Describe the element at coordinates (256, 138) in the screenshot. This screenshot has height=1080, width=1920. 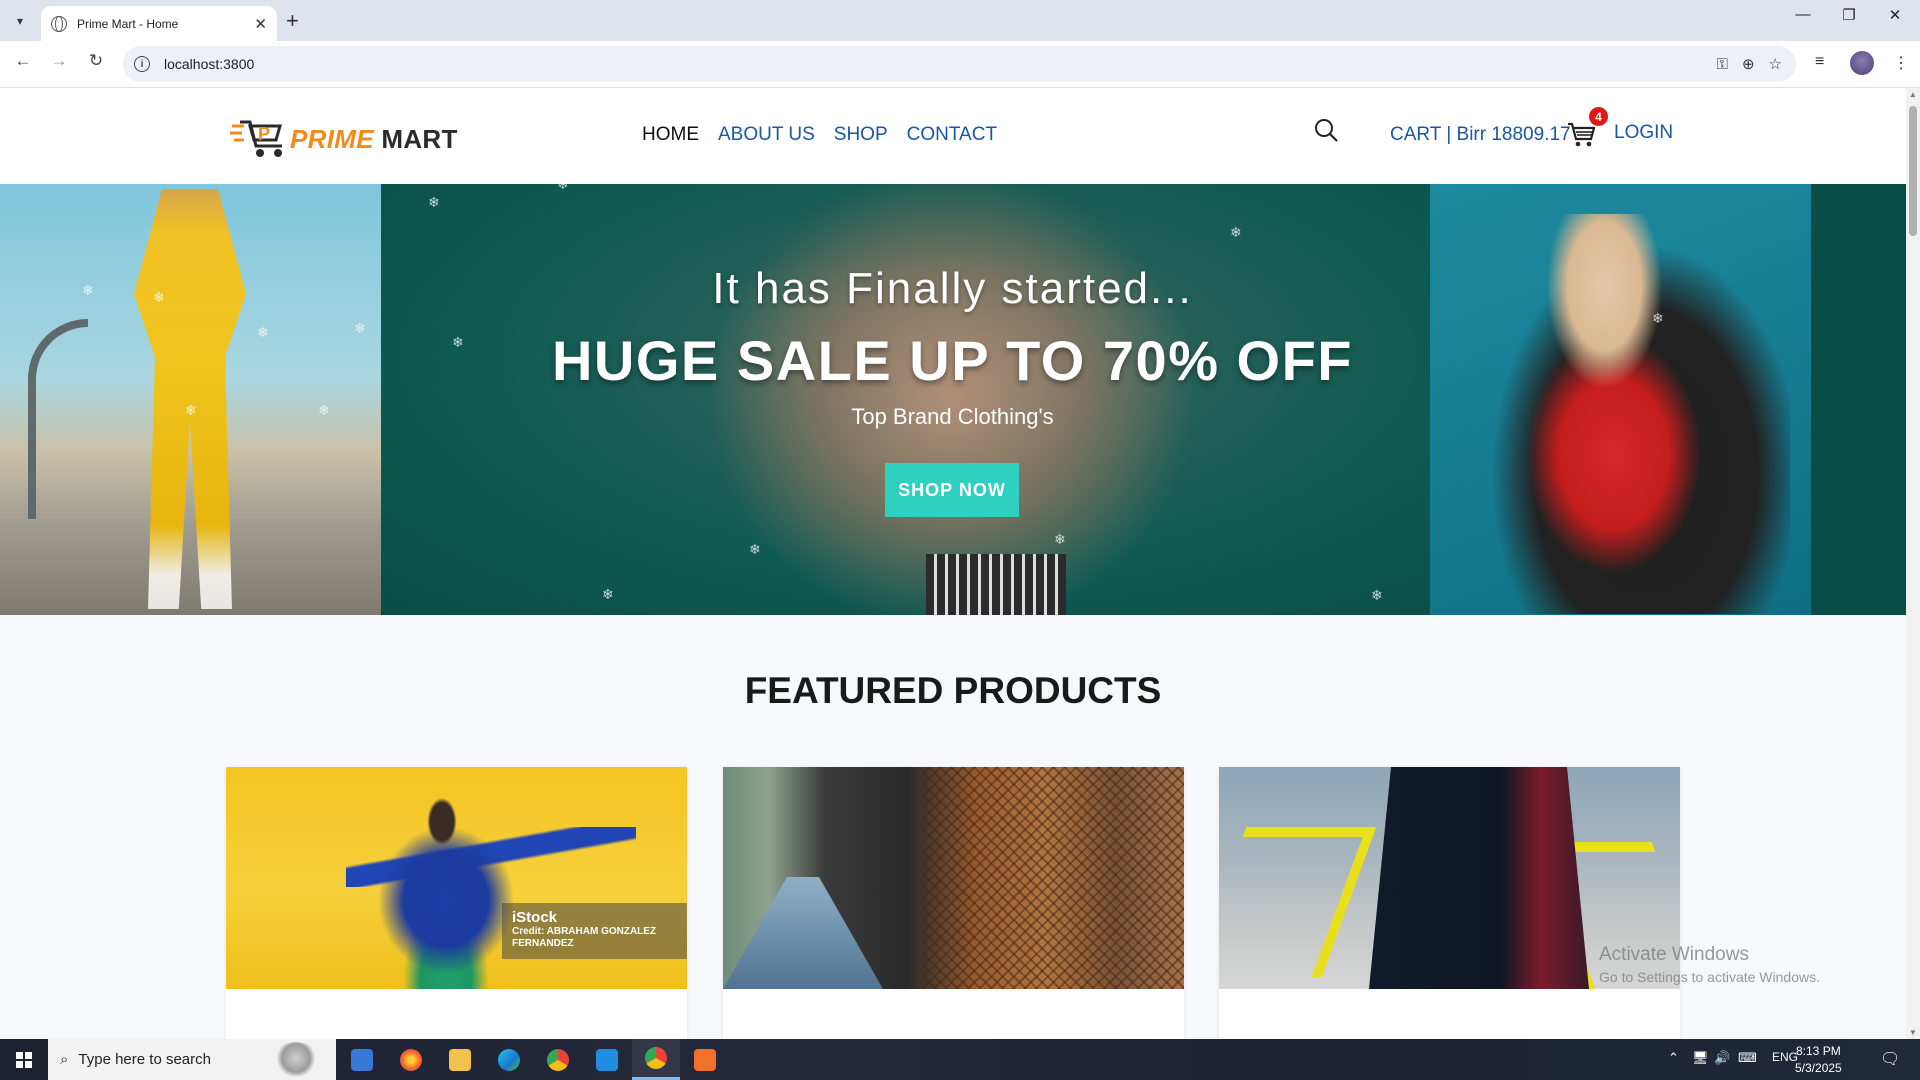
I see `cart-logo-icon: P` at that location.